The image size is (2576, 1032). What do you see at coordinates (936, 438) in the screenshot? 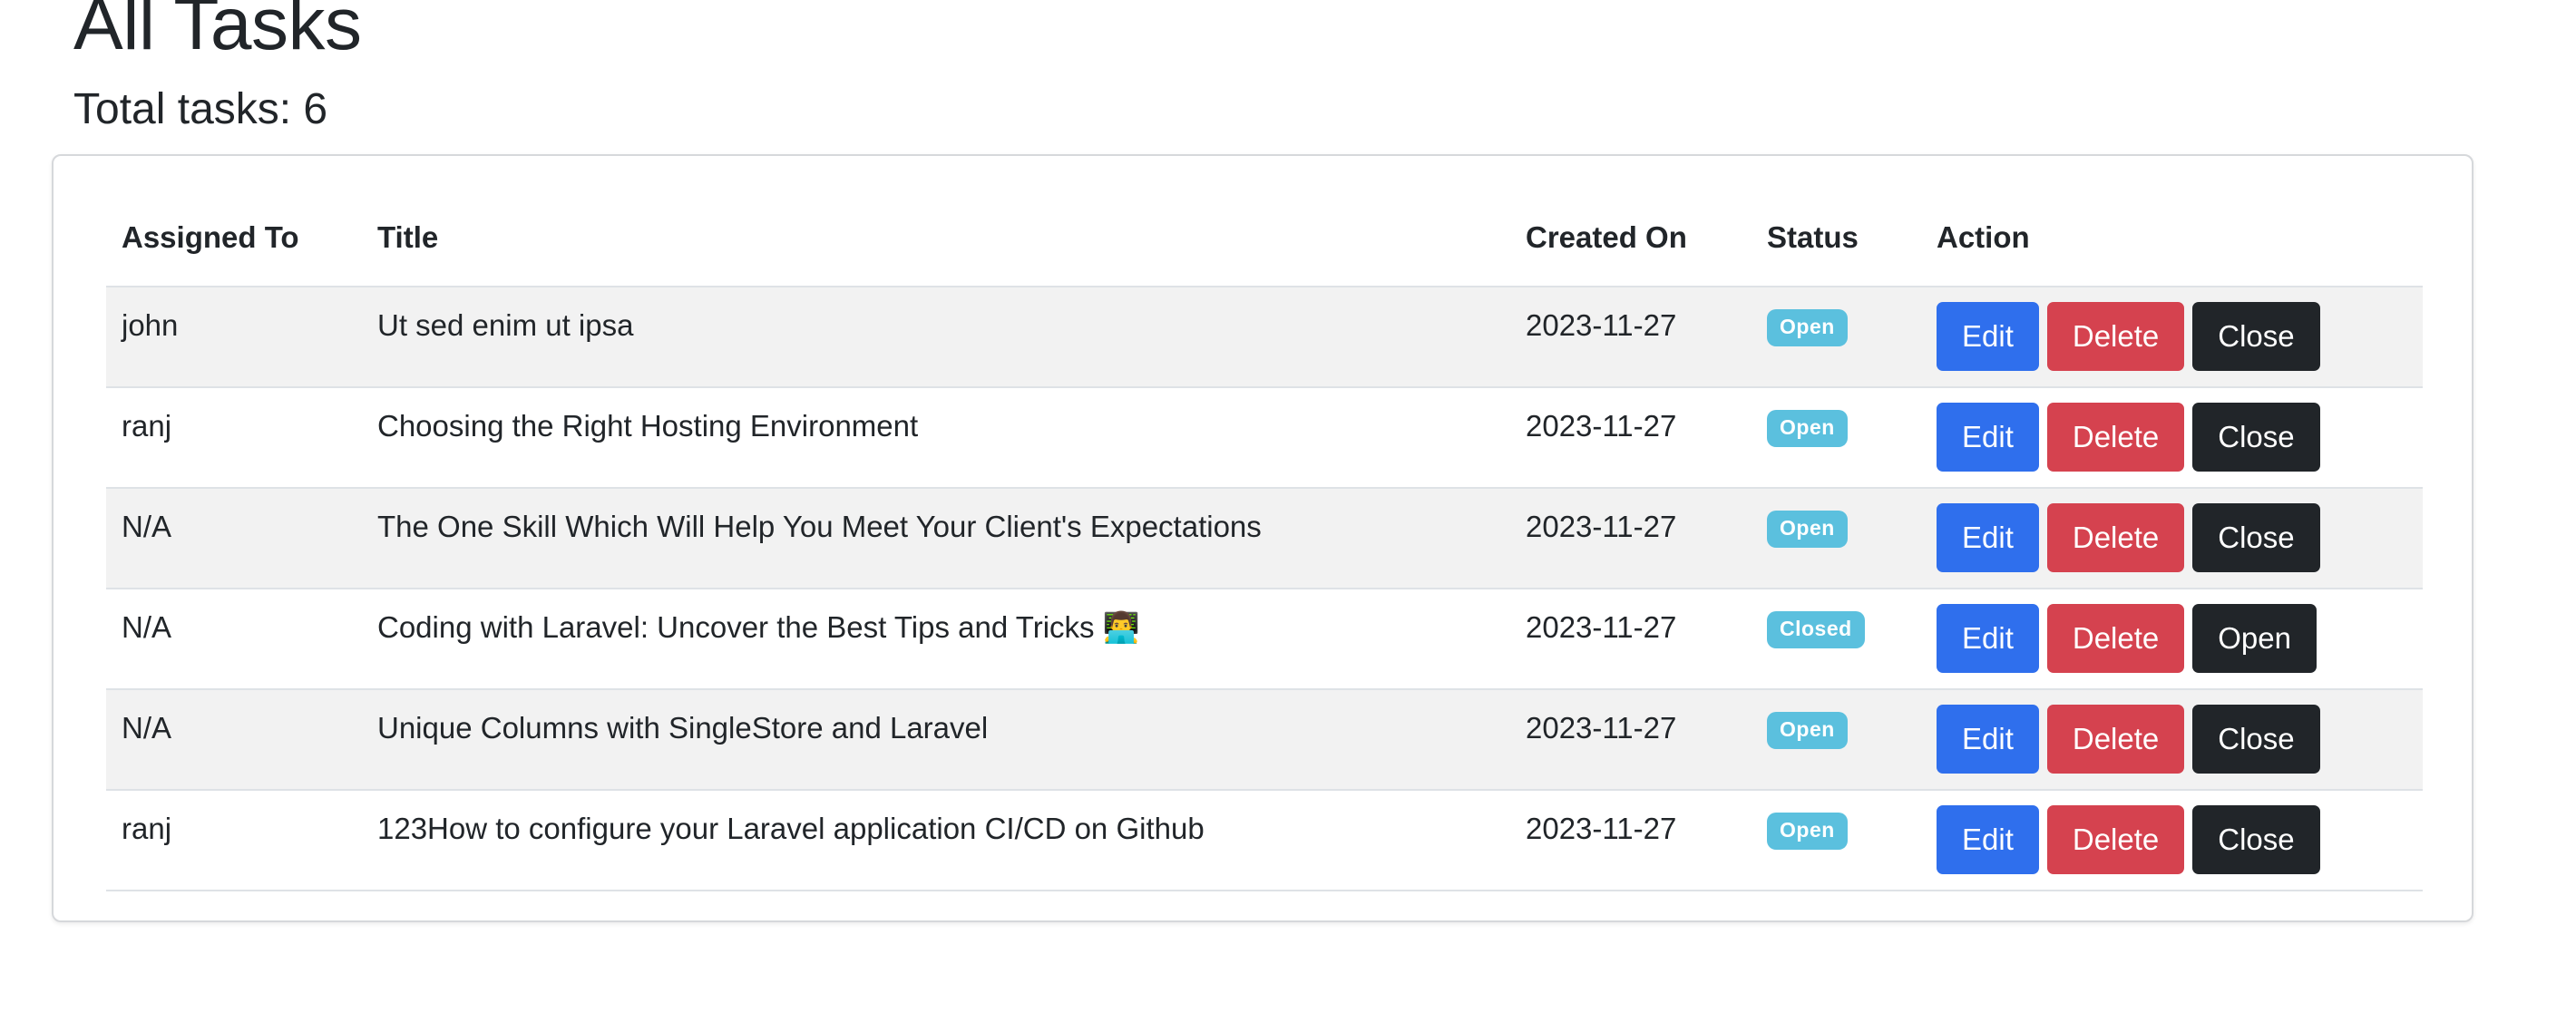
I see `cell-title: Choosing the Right Hosting Environment` at bounding box center [936, 438].